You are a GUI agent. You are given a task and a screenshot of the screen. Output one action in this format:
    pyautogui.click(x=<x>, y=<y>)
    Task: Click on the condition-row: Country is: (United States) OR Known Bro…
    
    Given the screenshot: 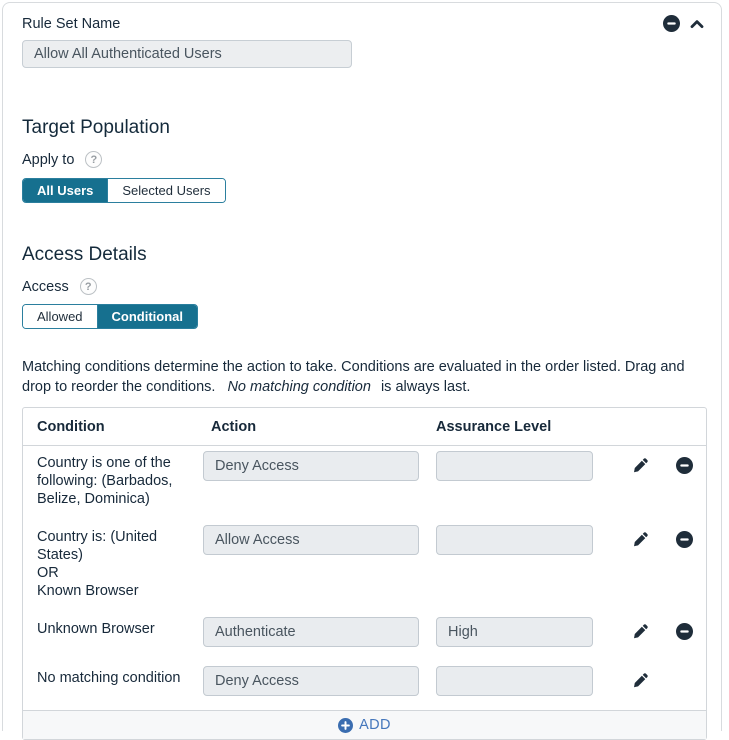 What is the action you would take?
    pyautogui.click(x=364, y=566)
    